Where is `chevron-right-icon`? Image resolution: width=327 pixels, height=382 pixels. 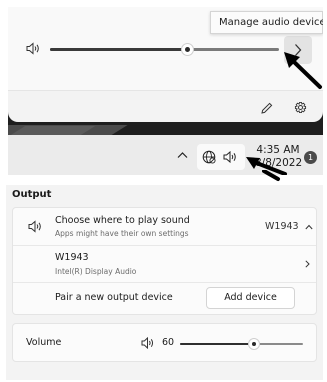
chevron-right-icon is located at coordinates (307, 264).